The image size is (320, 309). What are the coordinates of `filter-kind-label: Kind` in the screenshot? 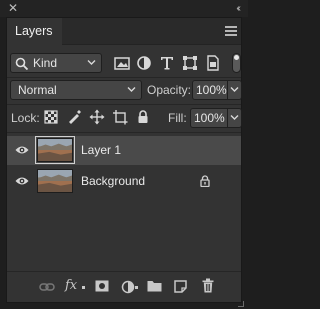 It's located at (45, 63).